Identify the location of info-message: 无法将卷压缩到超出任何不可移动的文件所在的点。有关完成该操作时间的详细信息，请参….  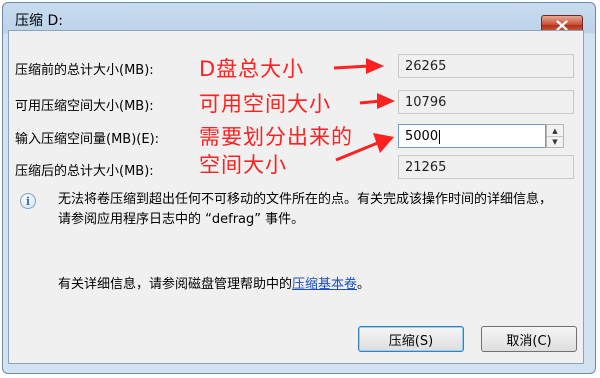
(305, 209).